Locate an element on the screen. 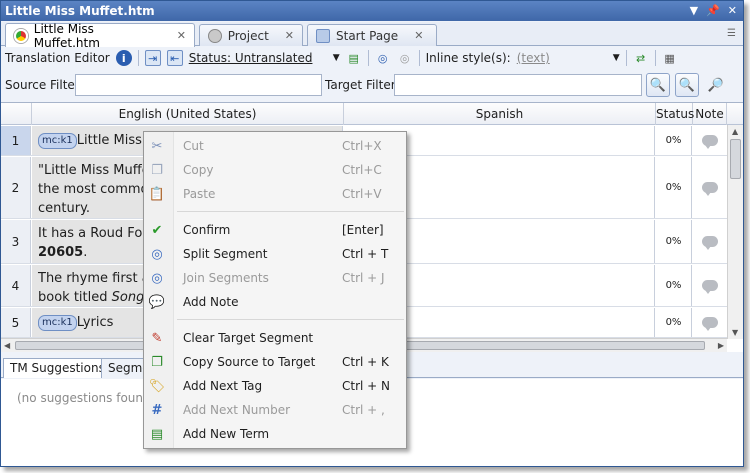 Image resolution: width=750 pixels, height=473 pixels. menu-item-label: Add Next Number is located at coordinates (237, 410).